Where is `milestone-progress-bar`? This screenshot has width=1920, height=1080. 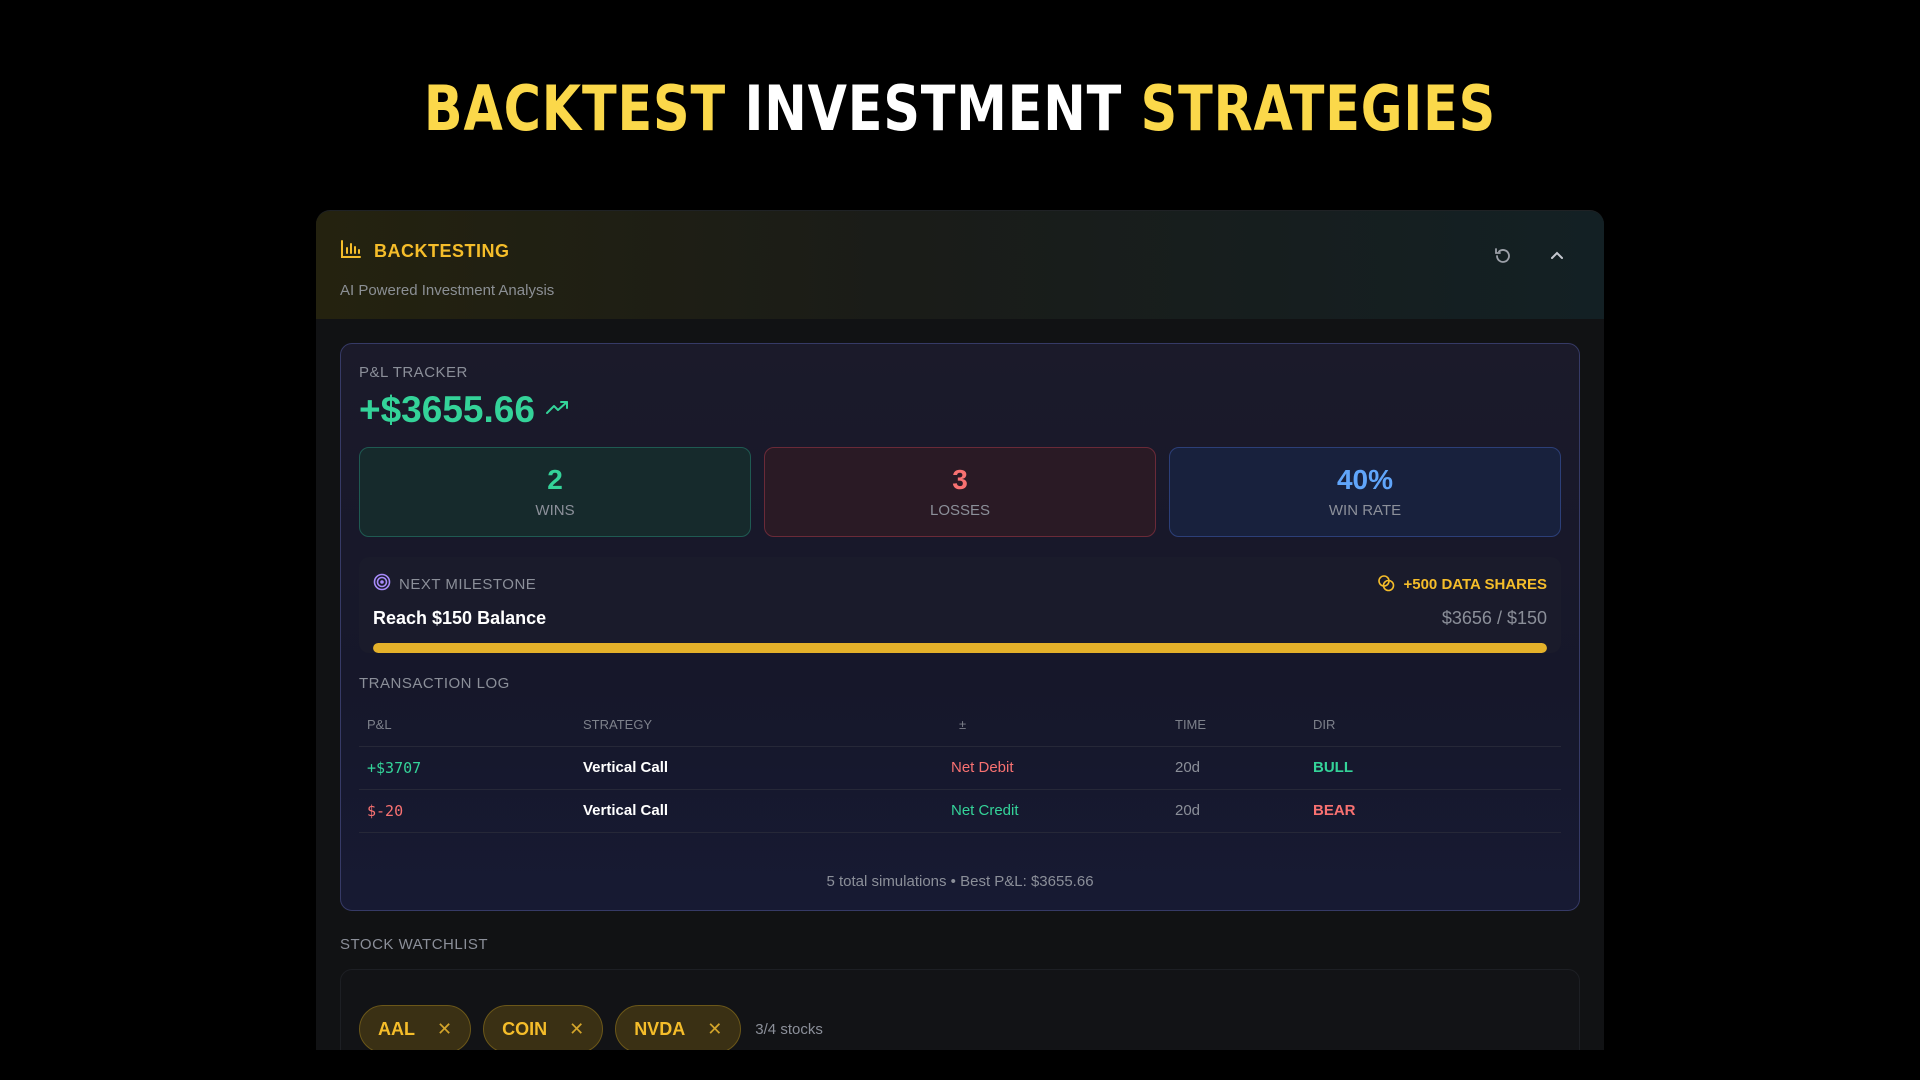
milestone-progress-bar is located at coordinates (960, 648).